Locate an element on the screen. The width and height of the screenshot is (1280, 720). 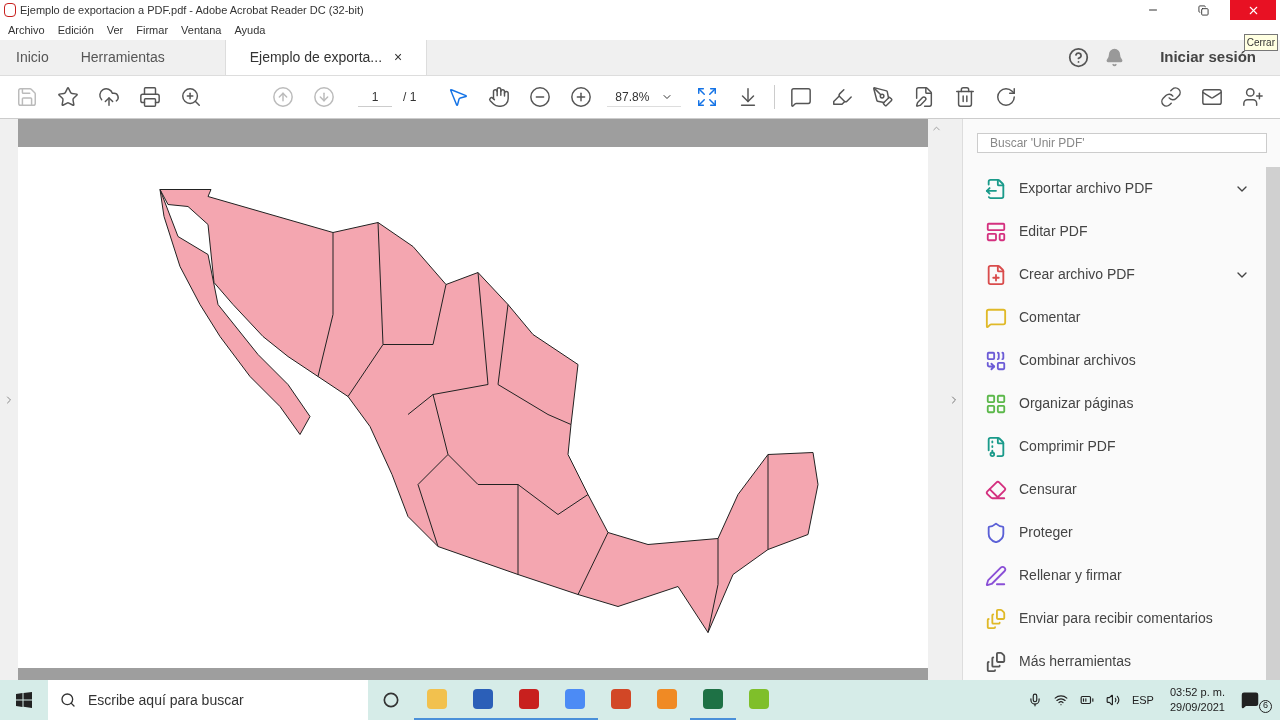
tab: Herramientas is located at coordinates (122, 57).